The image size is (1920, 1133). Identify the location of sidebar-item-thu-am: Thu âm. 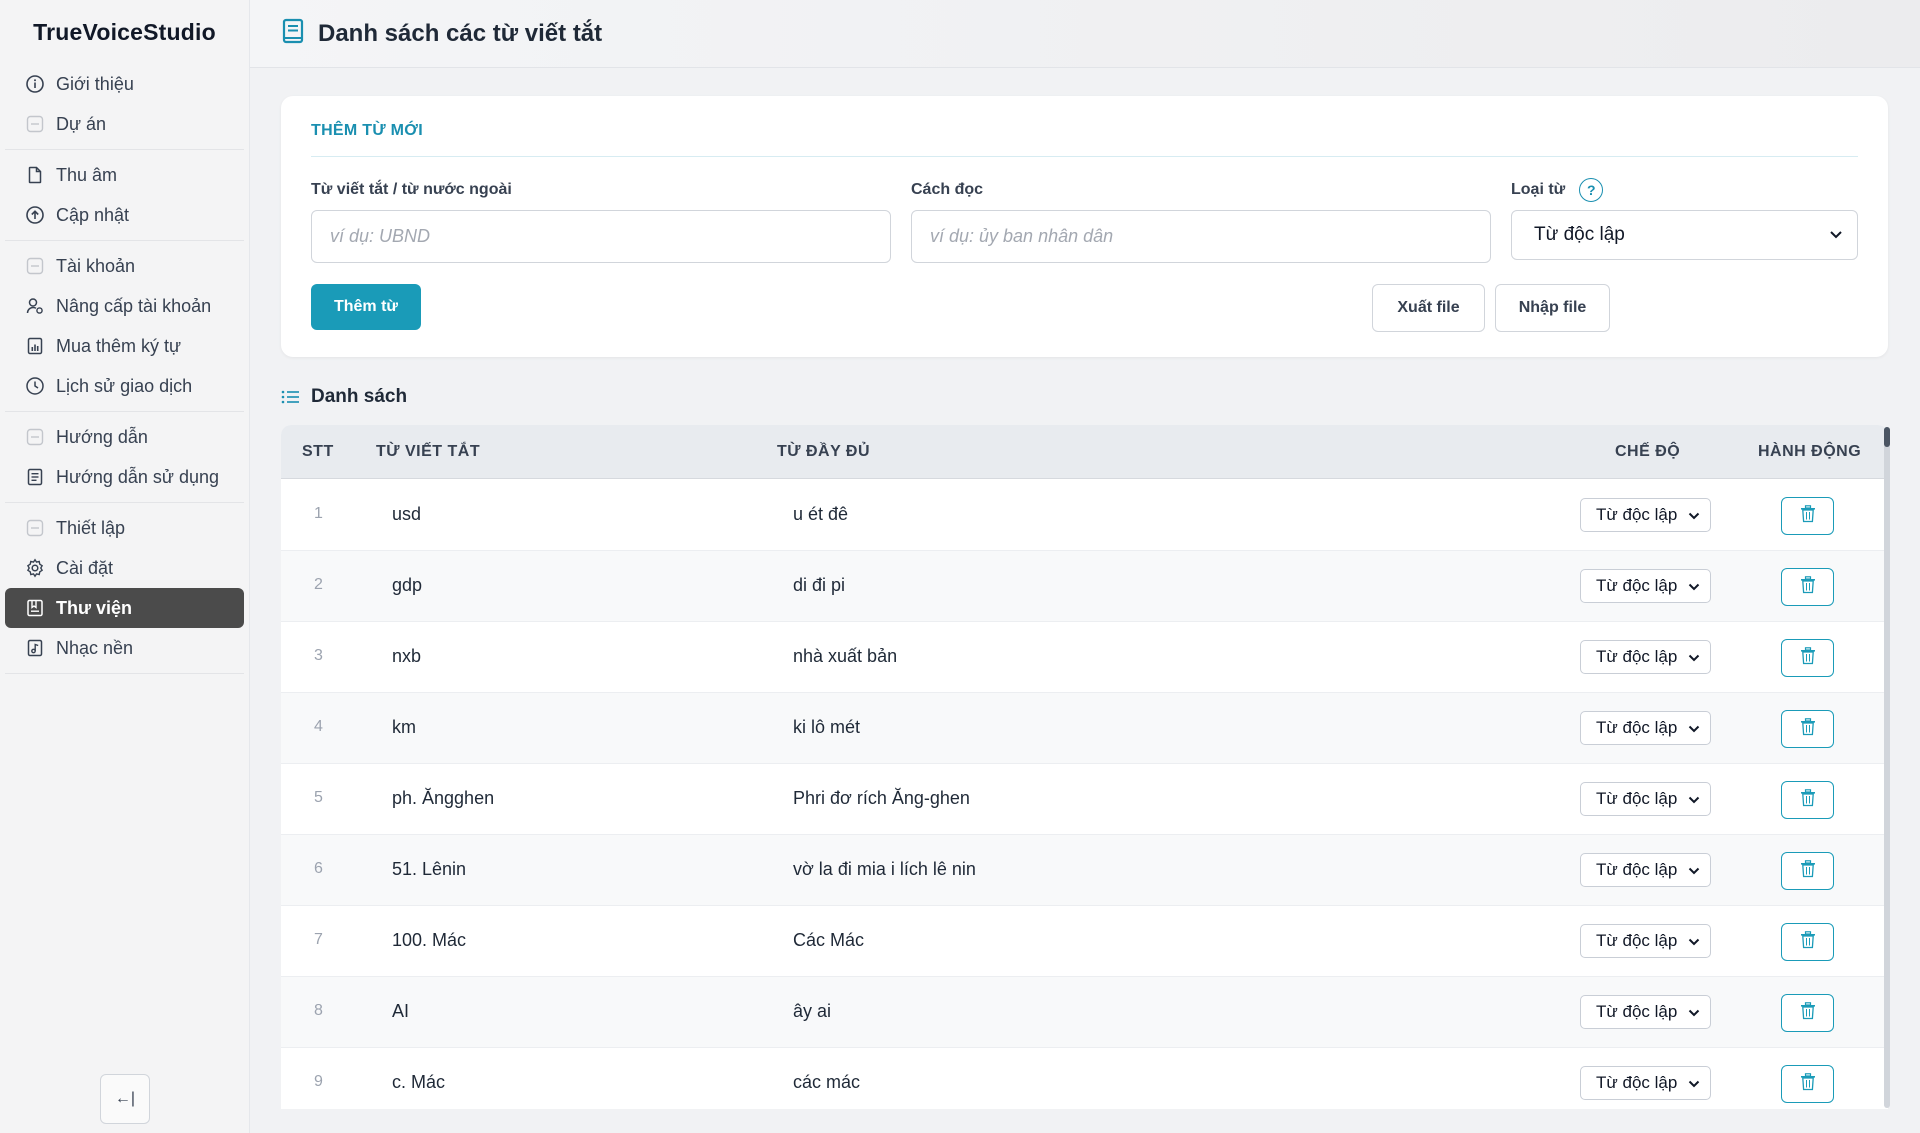
(124, 175).